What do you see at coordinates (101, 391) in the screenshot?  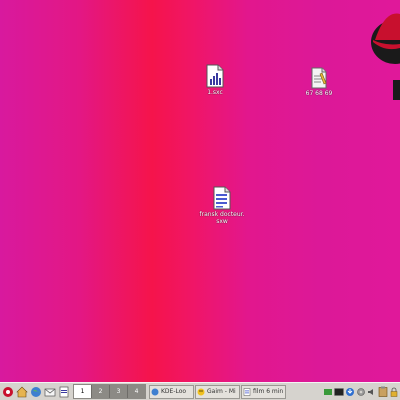 I see `pager-desktop-2: 2` at bounding box center [101, 391].